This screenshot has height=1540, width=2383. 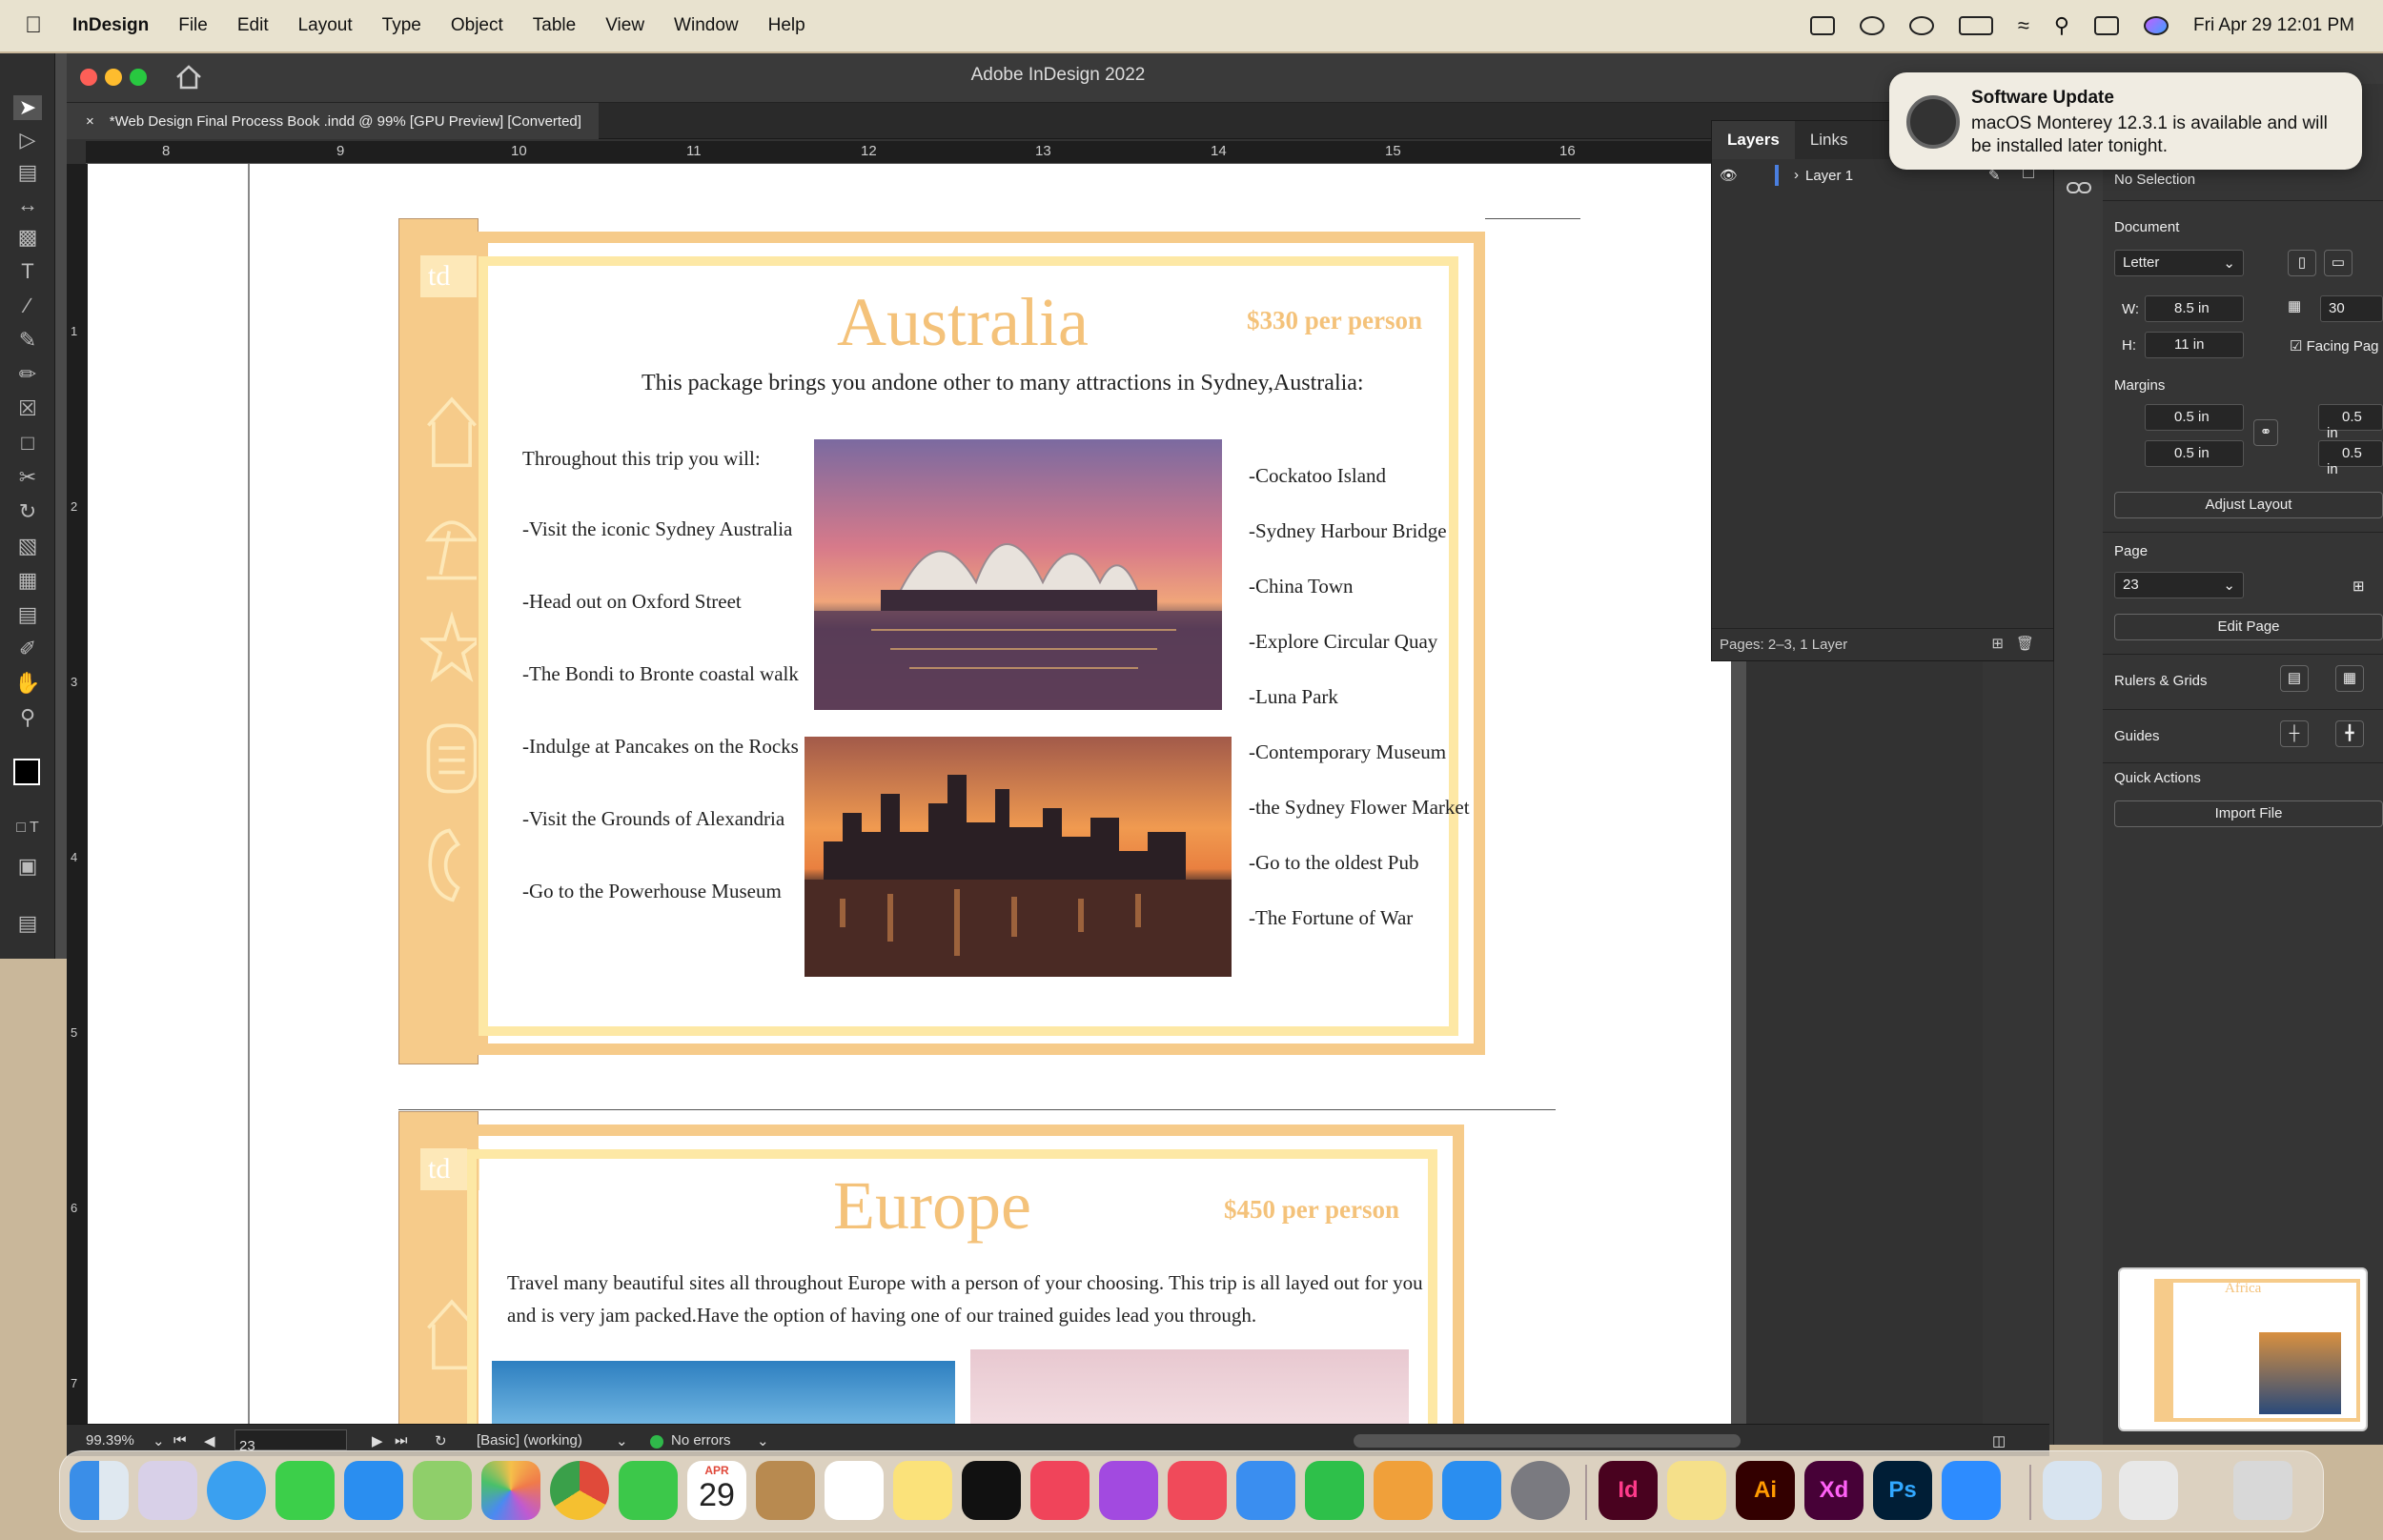 What do you see at coordinates (28, 866) in the screenshot?
I see `normal-view-icon: ▣` at bounding box center [28, 866].